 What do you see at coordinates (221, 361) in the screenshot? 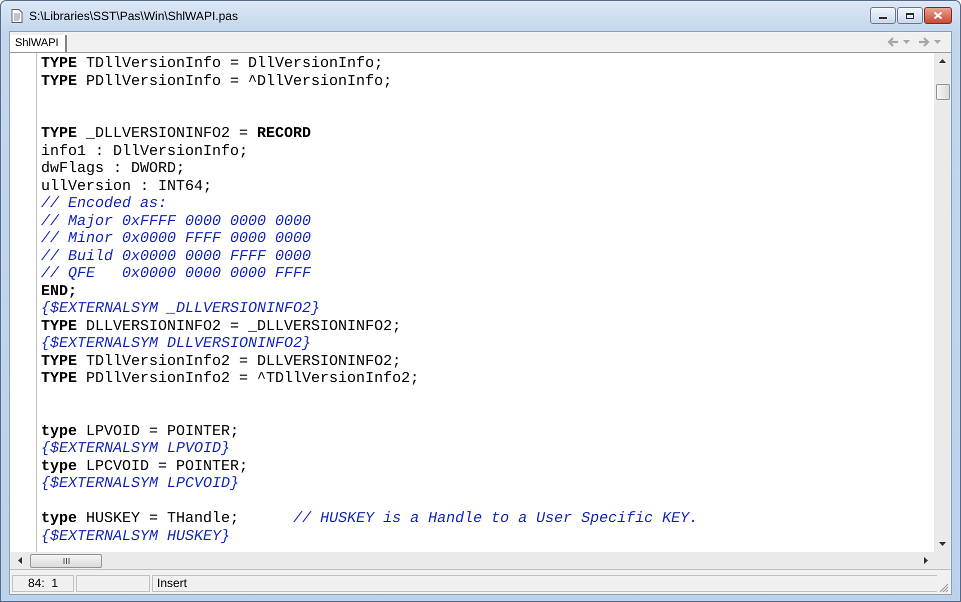
I see `code-line: TYPE TDllVersionInfo2 = DLLVERSIONINFO2;` at bounding box center [221, 361].